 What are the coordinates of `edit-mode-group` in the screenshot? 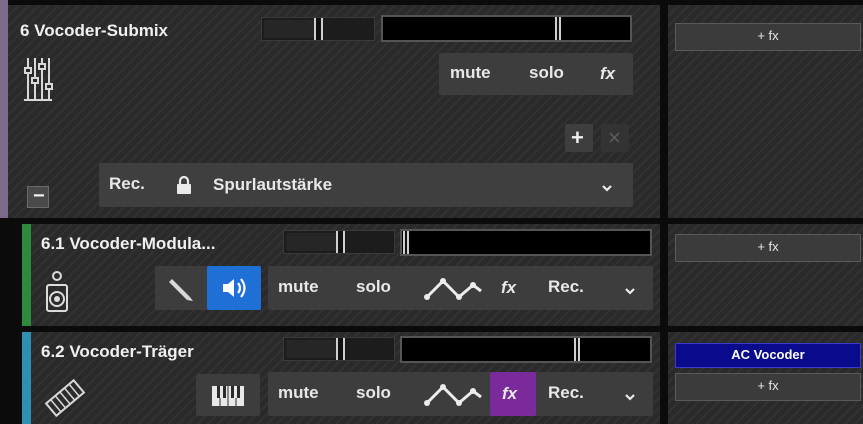 It's located at (208, 288).